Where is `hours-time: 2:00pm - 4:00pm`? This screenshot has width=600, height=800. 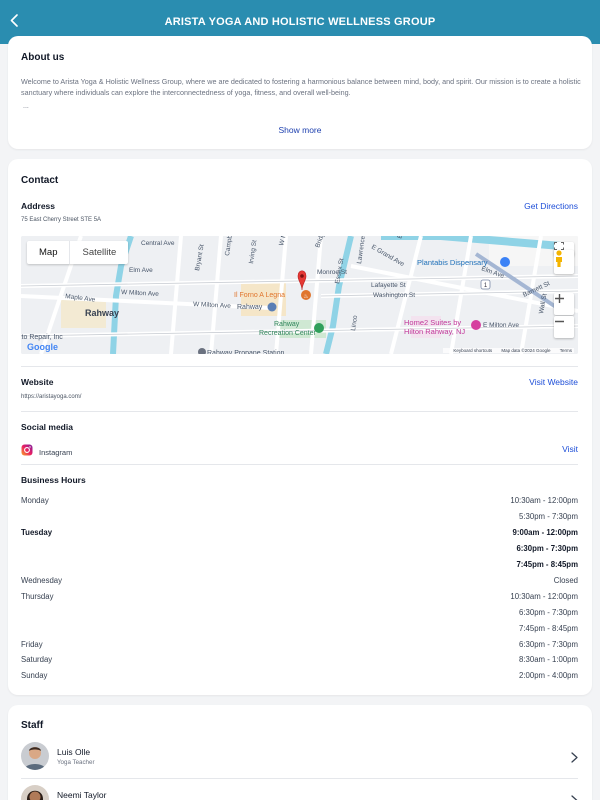 hours-time: 2:00pm - 4:00pm is located at coordinates (548, 675).